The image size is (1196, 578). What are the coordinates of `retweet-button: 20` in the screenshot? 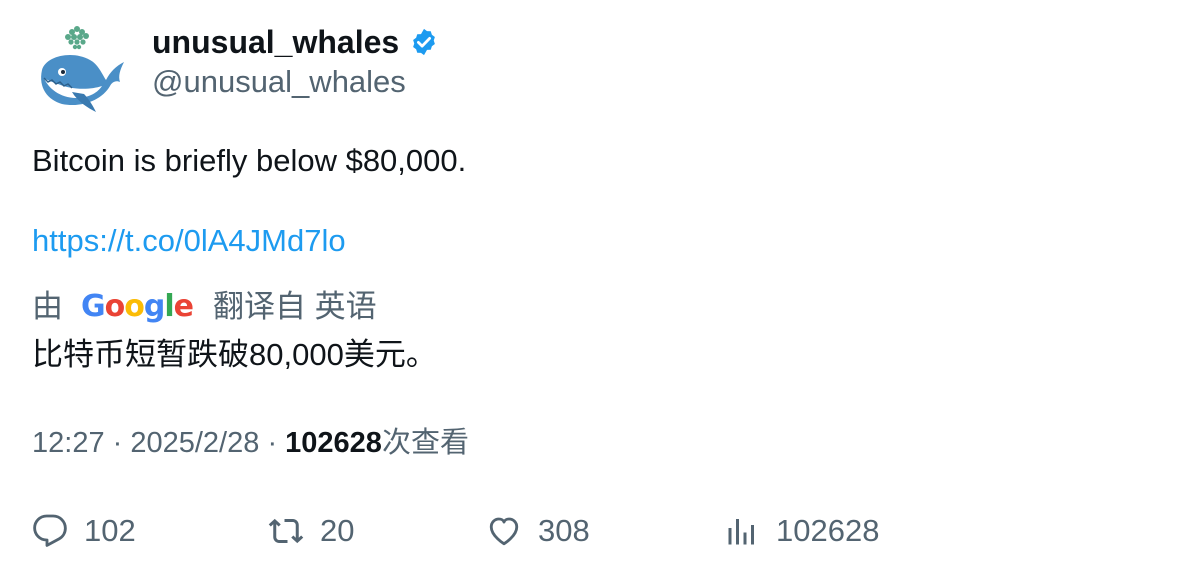 It's located at (311, 531).